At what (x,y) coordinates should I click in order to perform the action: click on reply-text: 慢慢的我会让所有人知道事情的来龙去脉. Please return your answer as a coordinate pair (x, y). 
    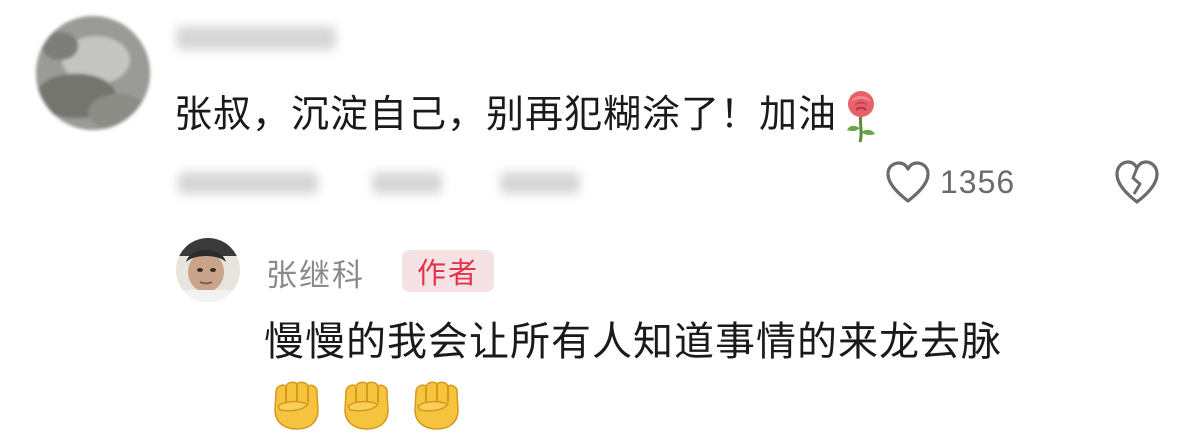
    Looking at the image, I should click on (633, 342).